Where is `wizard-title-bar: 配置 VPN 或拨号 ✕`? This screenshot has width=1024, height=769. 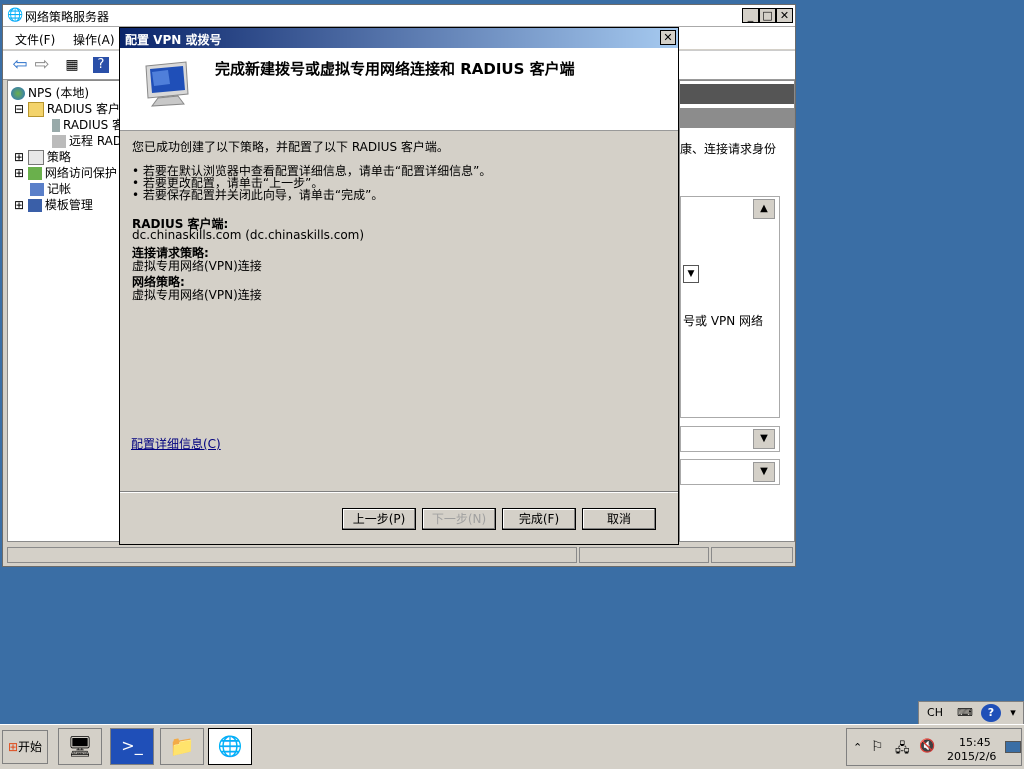 wizard-title-bar: 配置 VPN 或拨号 ✕ is located at coordinates (399, 38).